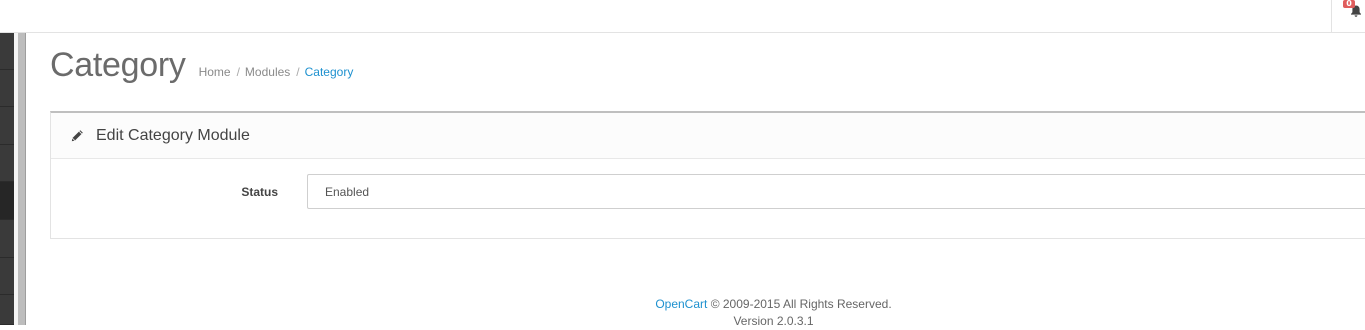 This screenshot has width=1365, height=330. Describe the element at coordinates (773, 321) in the screenshot. I see `version-text: Version 2.0.3.1` at that location.